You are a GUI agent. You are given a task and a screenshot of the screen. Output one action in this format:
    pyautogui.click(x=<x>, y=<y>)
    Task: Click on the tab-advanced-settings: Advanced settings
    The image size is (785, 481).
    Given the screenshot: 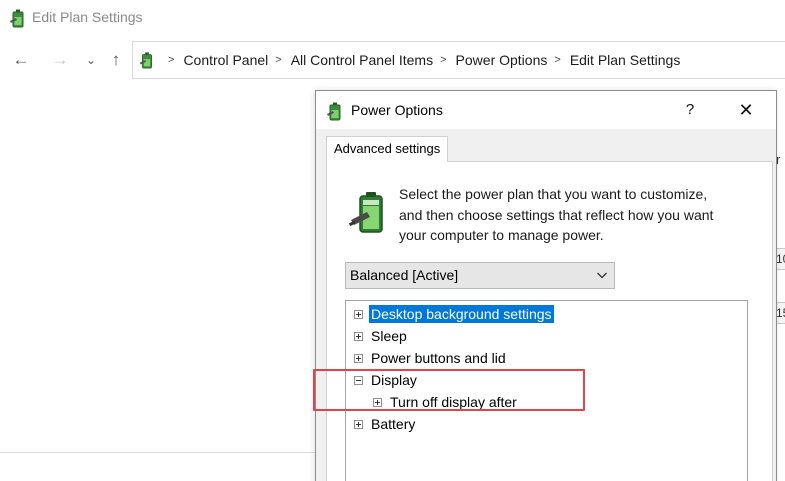 What is the action you would take?
    pyautogui.click(x=387, y=149)
    